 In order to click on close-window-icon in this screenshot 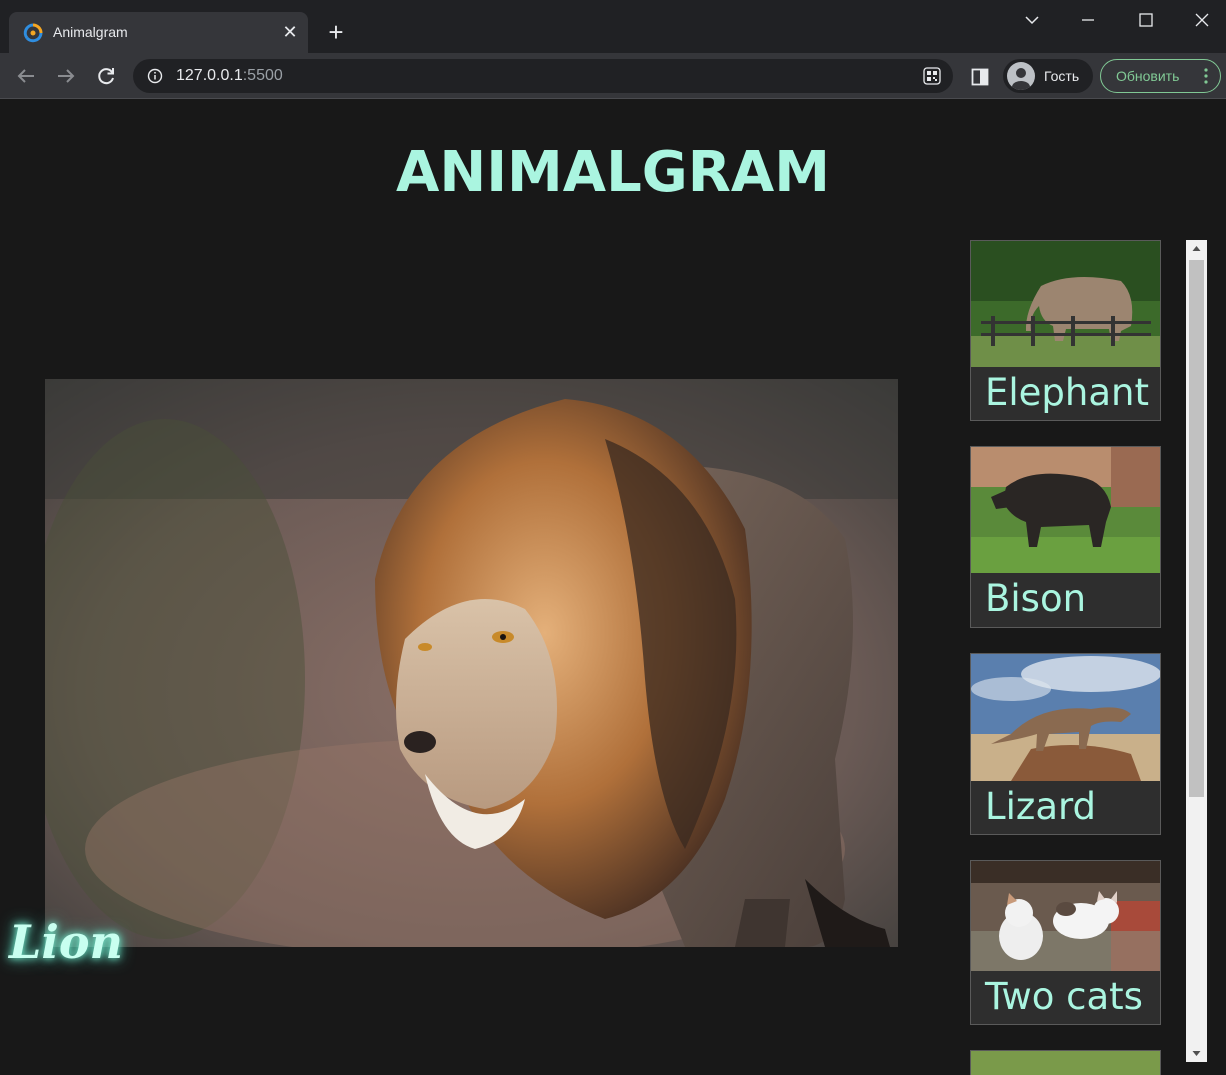, I will do `click(1202, 20)`.